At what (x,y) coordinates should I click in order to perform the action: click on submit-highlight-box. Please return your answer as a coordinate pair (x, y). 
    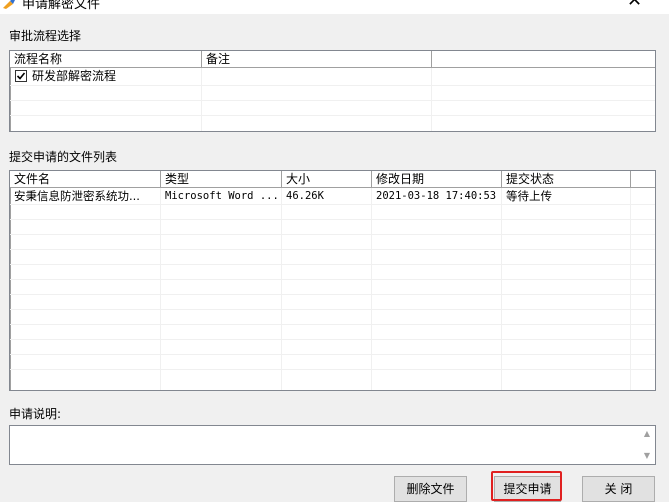
    Looking at the image, I should click on (526, 486).